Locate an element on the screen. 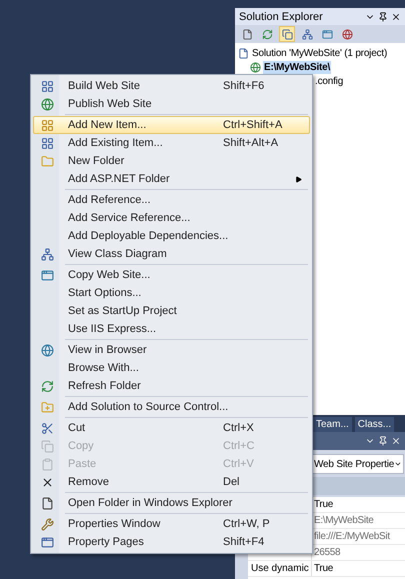  property-name: Use dynamic is located at coordinates (280, 568).